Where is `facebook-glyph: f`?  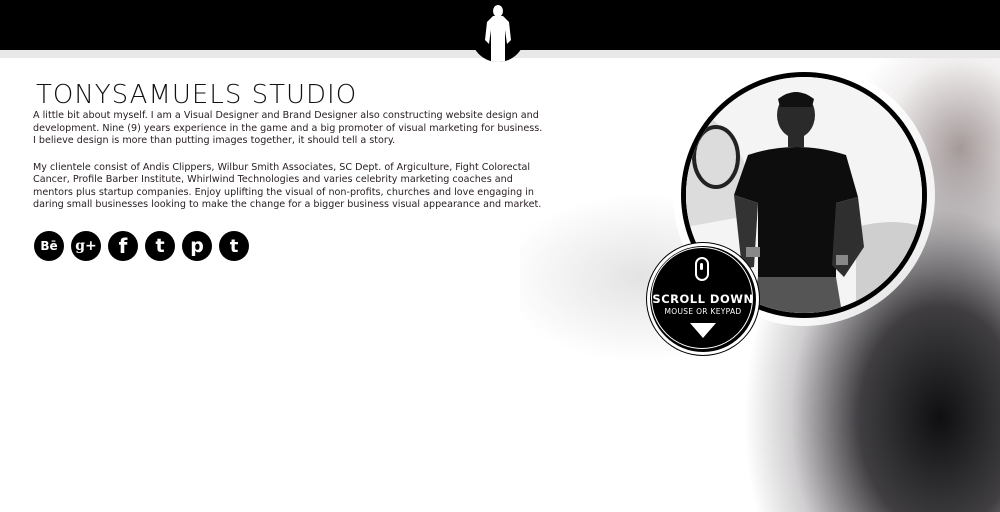 facebook-glyph: f is located at coordinates (123, 246).